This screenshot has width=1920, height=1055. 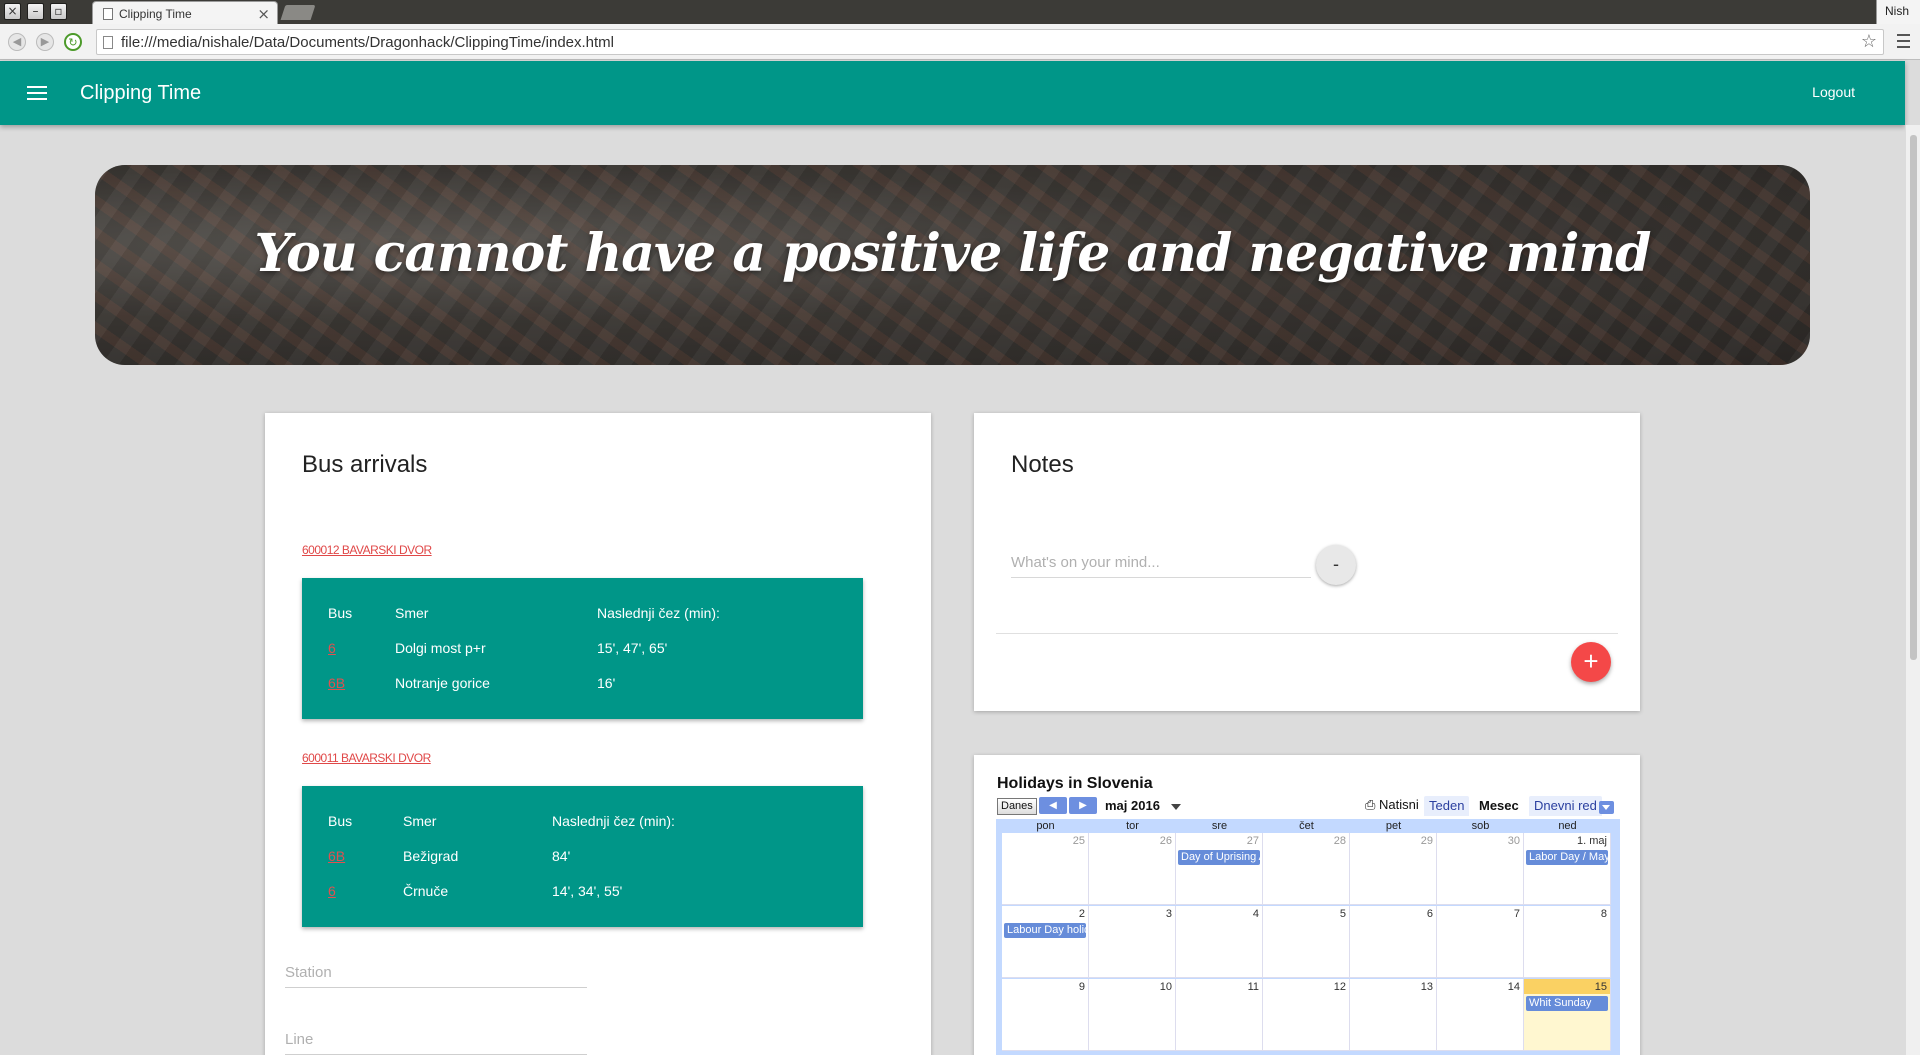 I want to click on calendar-month-dropdown-icon, so click(x=1176, y=807).